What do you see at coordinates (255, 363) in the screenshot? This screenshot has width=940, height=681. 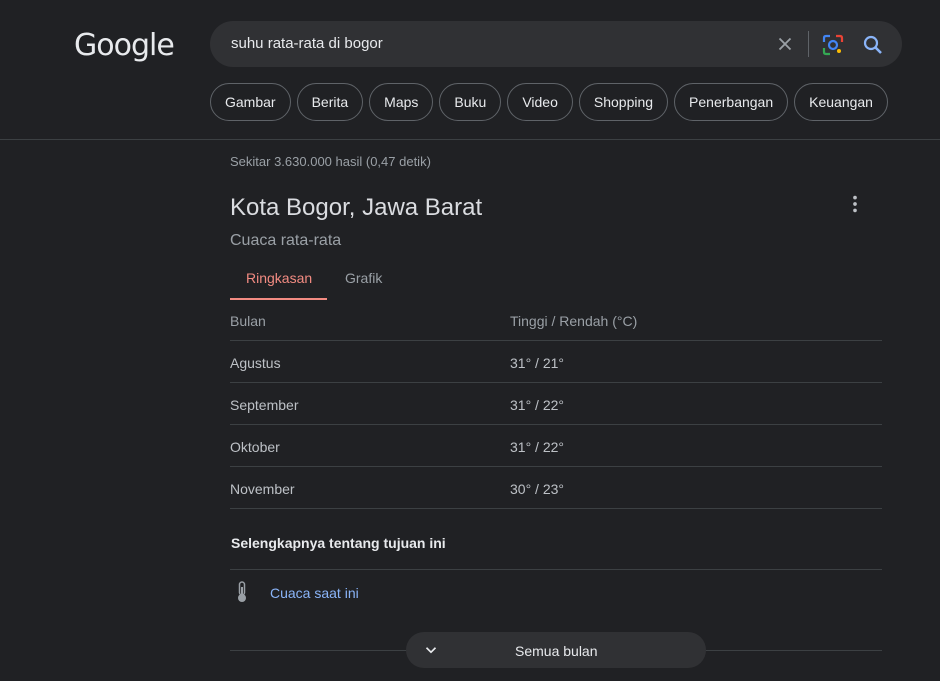 I see `month-cell: Agustus` at bounding box center [255, 363].